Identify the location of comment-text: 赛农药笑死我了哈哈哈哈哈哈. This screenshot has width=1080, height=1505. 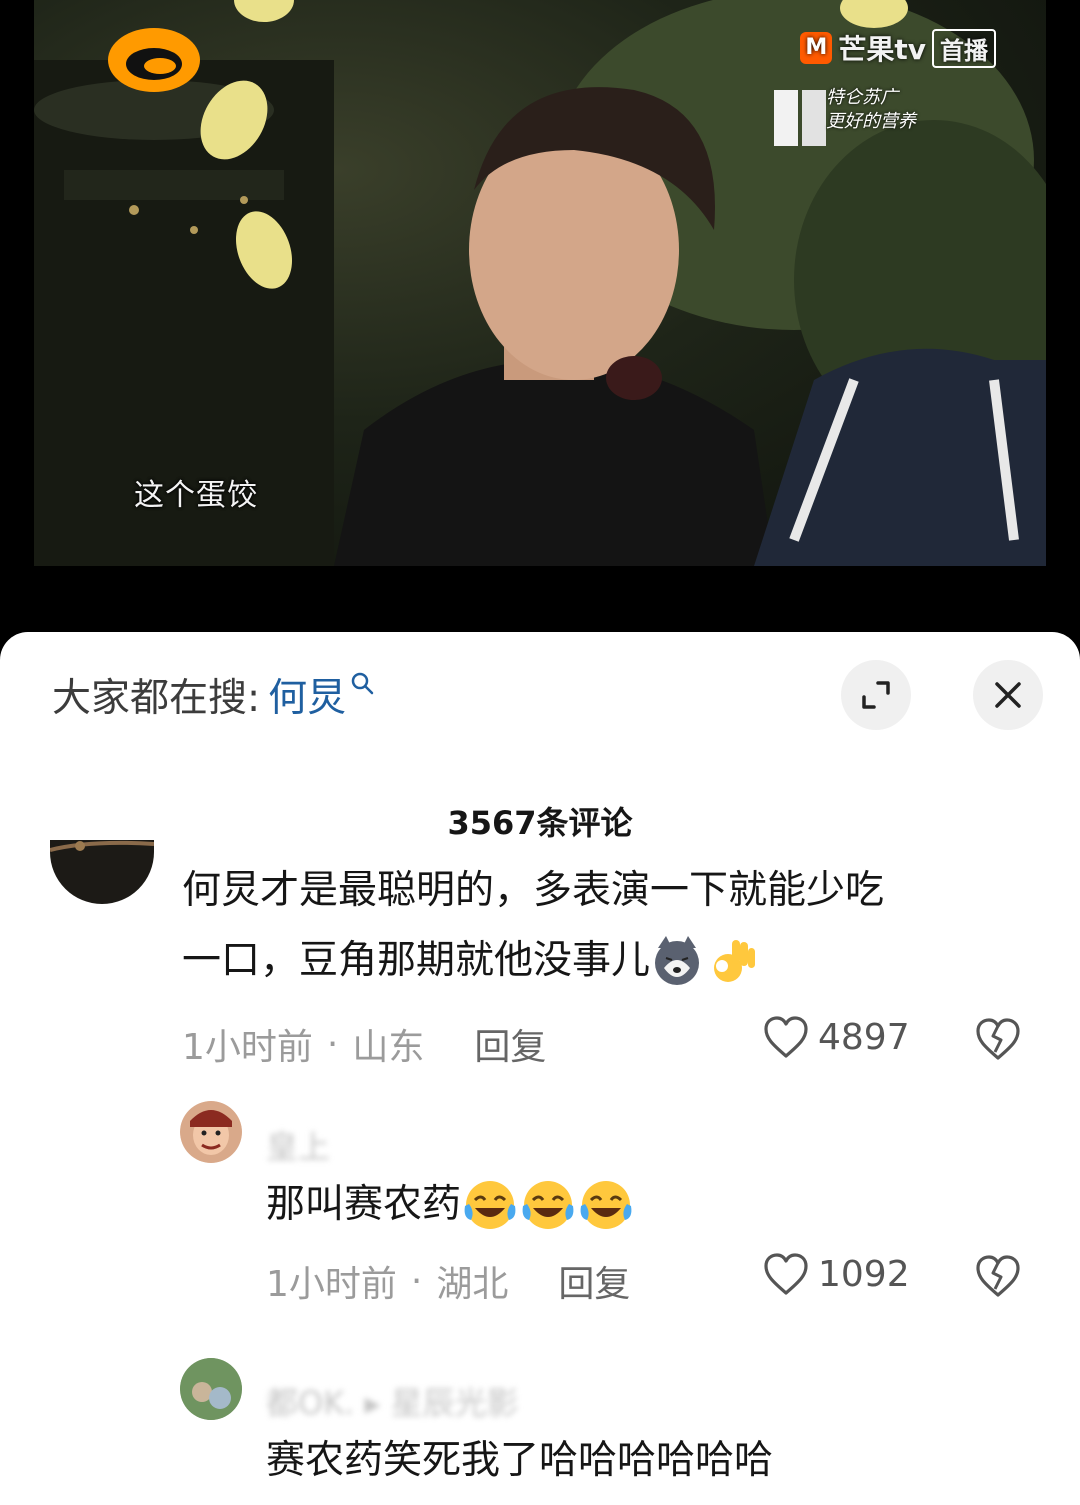
(519, 1461).